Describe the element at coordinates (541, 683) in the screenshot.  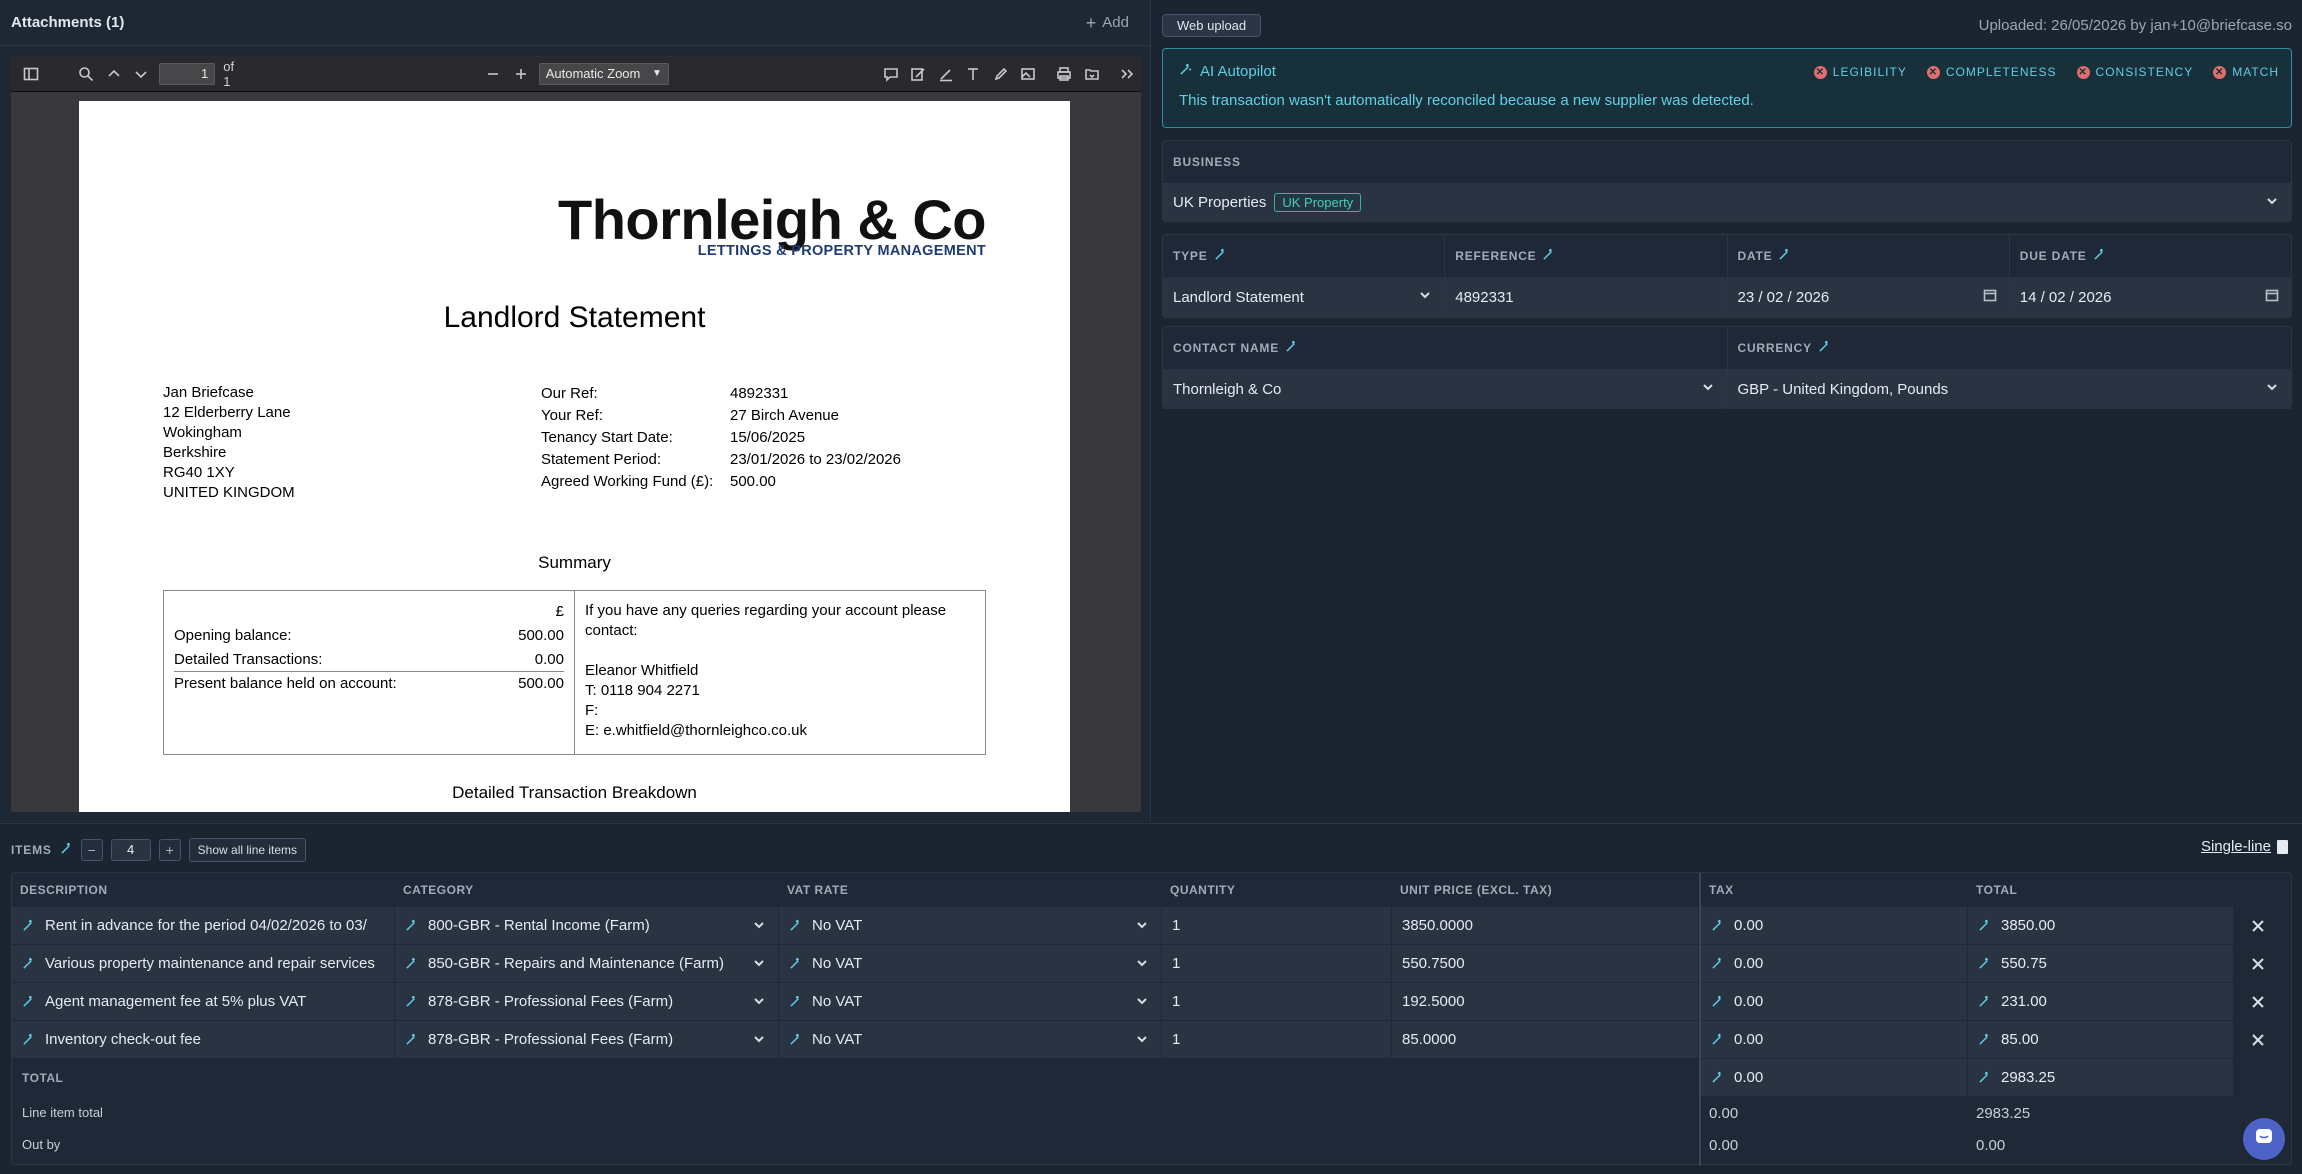
I see `summary-value: 500.00` at that location.